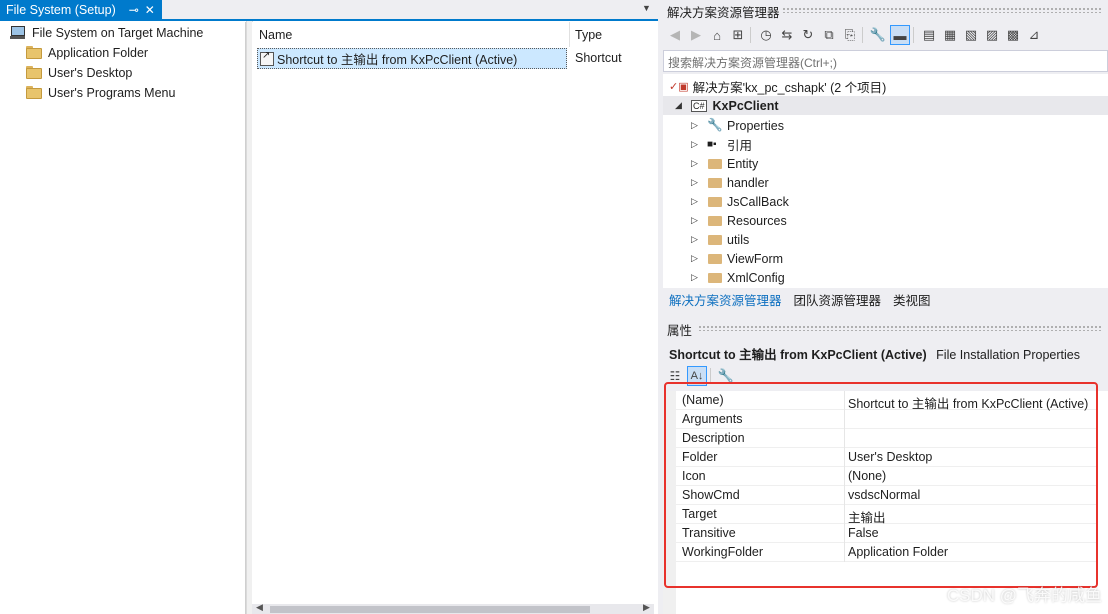  What do you see at coordinates (798, 355) in the screenshot?
I see `object-name: Shortcut to 主输出 from KxPcClient (Active)` at bounding box center [798, 355].